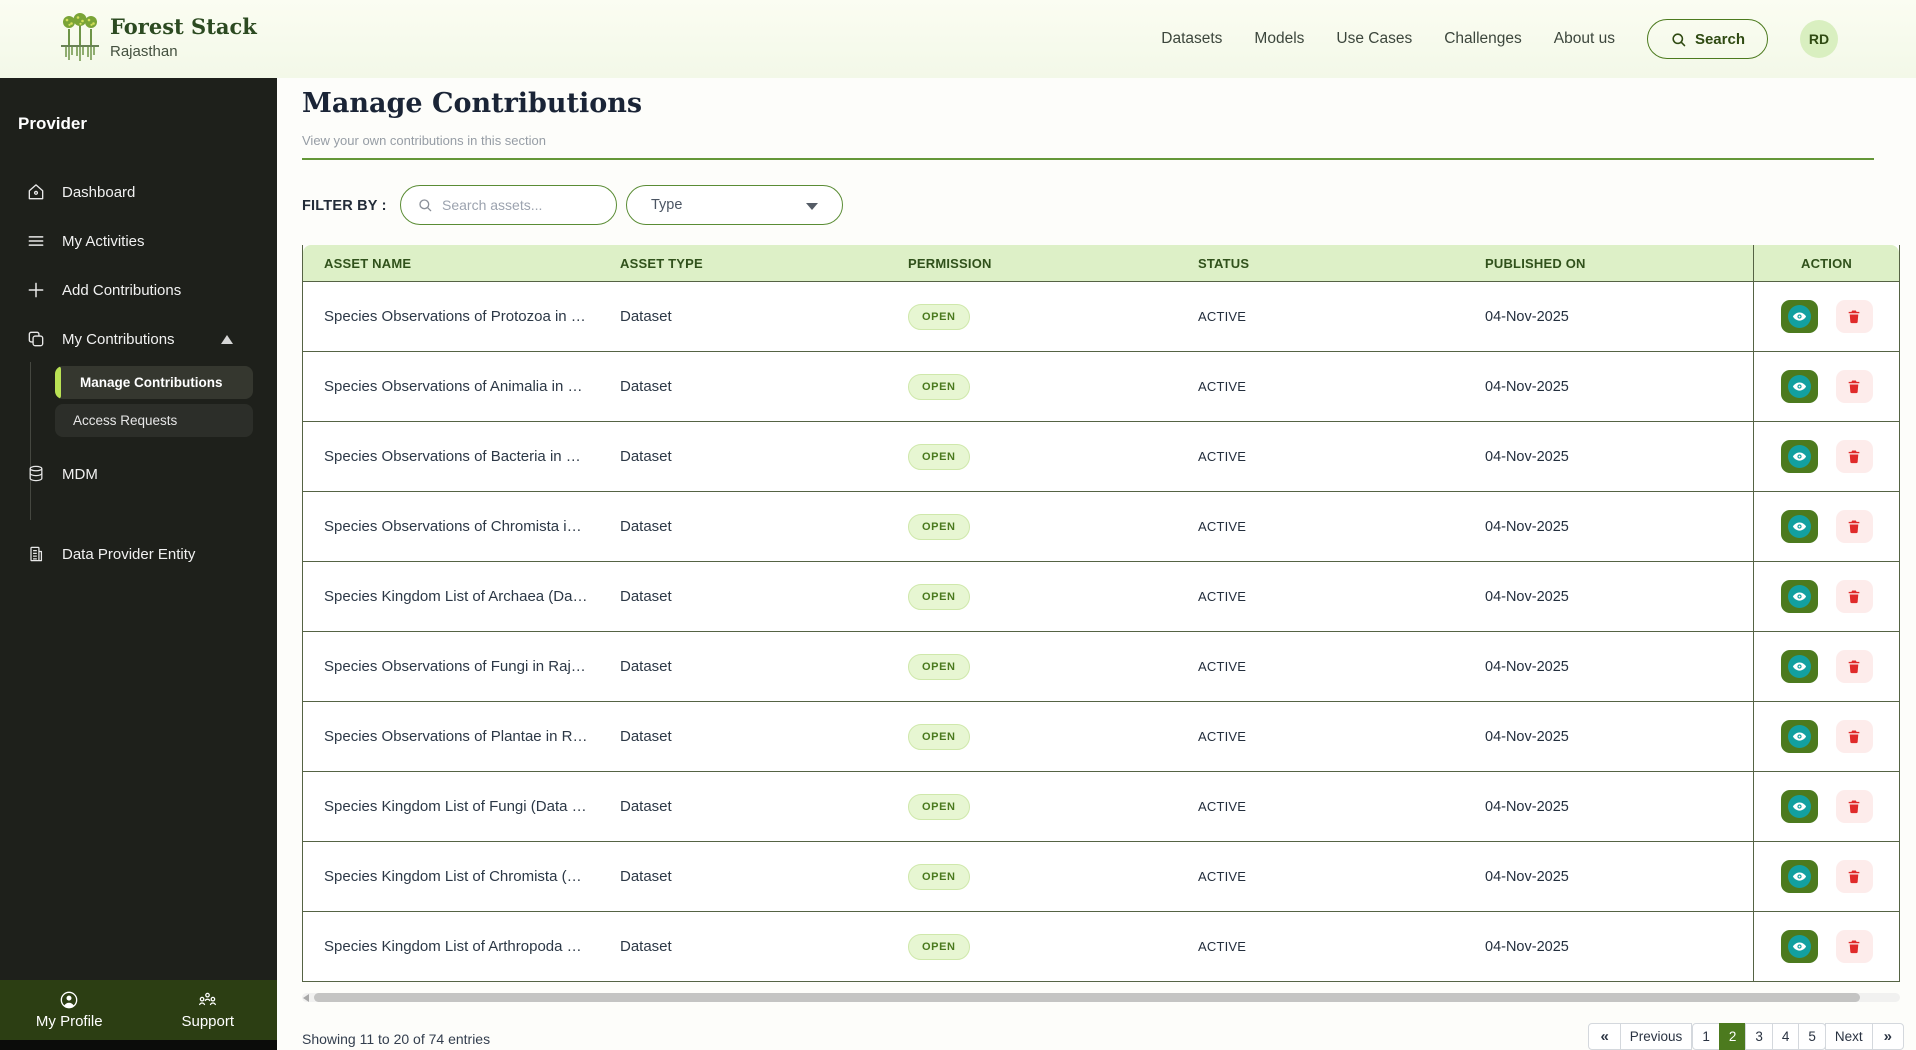  I want to click on support-button: Support, so click(208, 1010).